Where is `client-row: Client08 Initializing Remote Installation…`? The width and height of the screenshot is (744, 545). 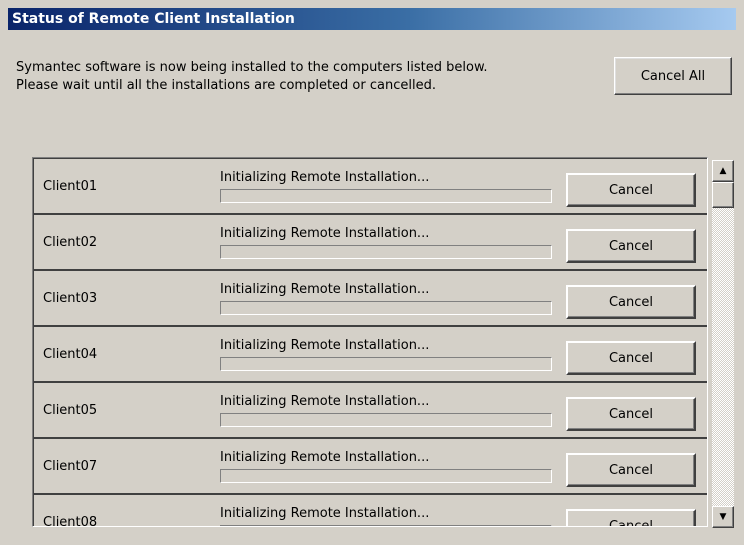 client-row: Client08 Initializing Remote Installation… is located at coordinates (370, 511).